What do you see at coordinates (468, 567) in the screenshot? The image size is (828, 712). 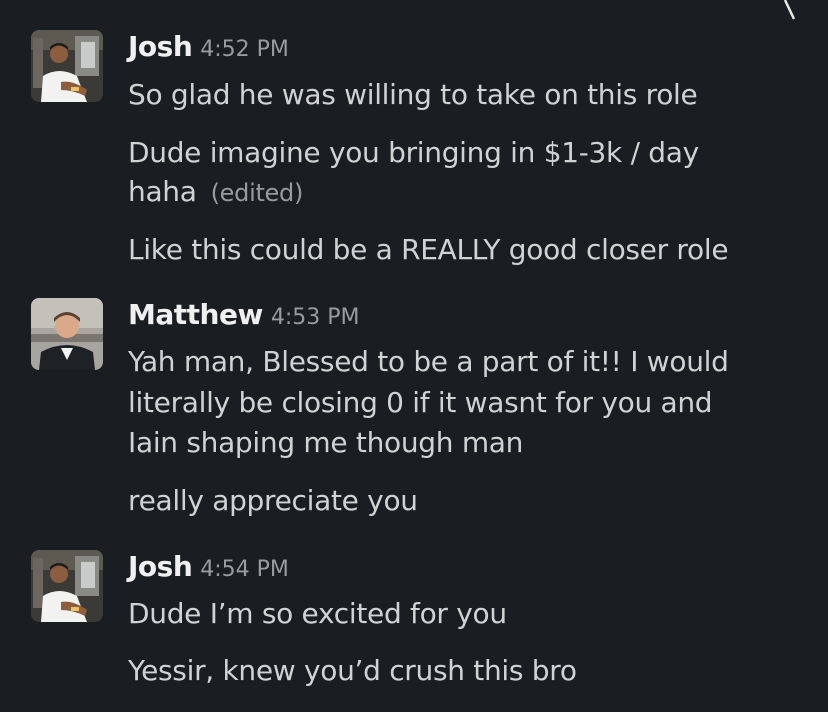 I see `message-header: Josh 4:54 PM` at bounding box center [468, 567].